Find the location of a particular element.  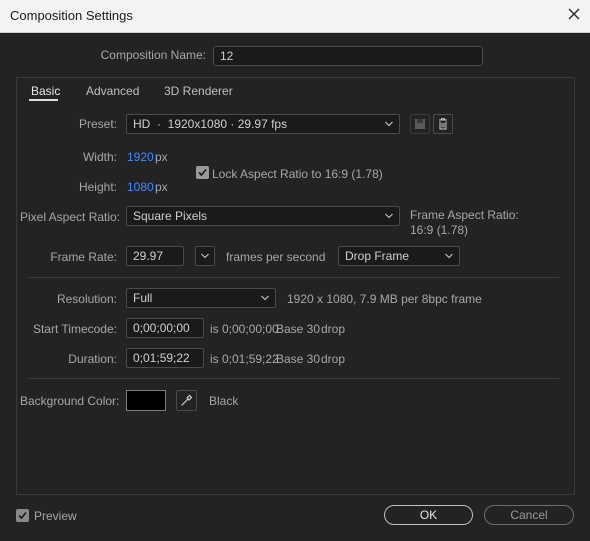

frame-aspect-value: 16:9 (1.78) is located at coordinates (439, 230).